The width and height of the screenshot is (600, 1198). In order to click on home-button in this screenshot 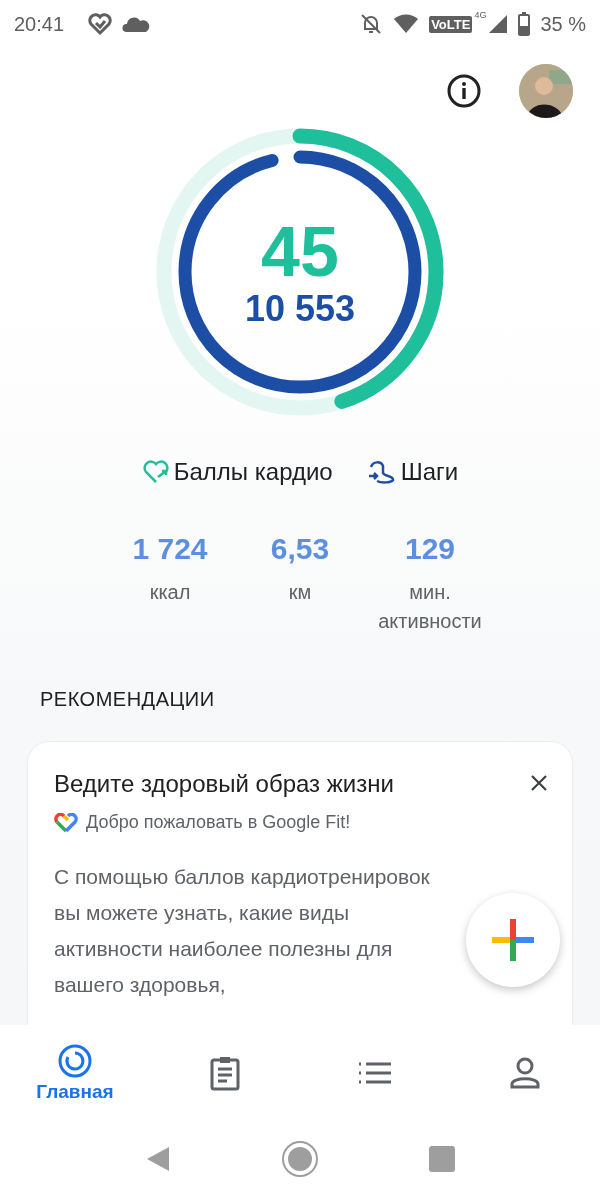, I will do `click(300, 1159)`.